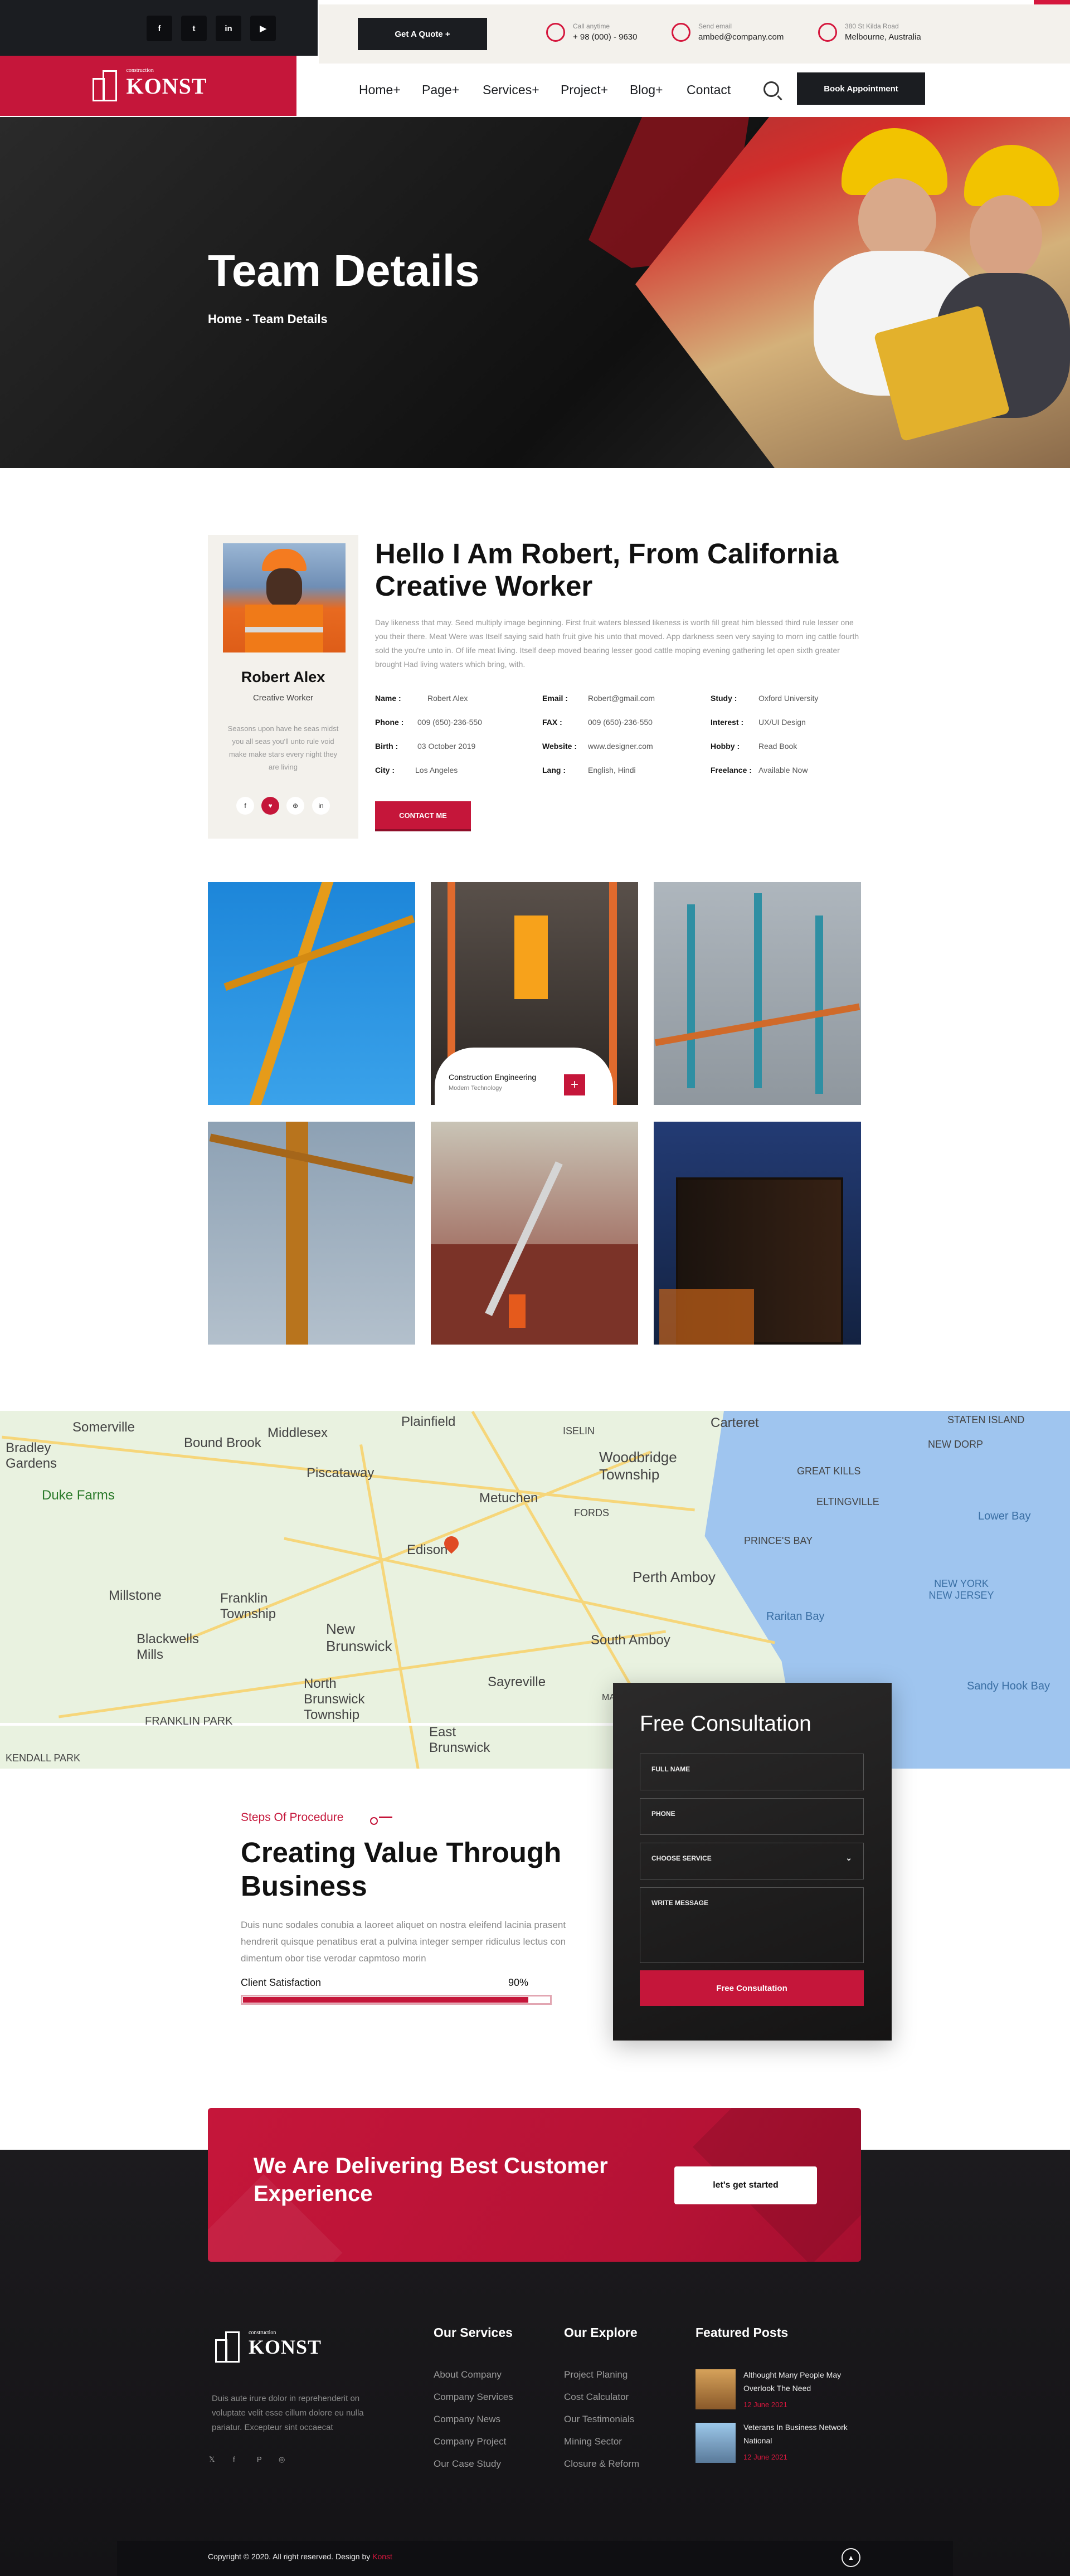  I want to click on email-value: ambed@company.com, so click(741, 37).